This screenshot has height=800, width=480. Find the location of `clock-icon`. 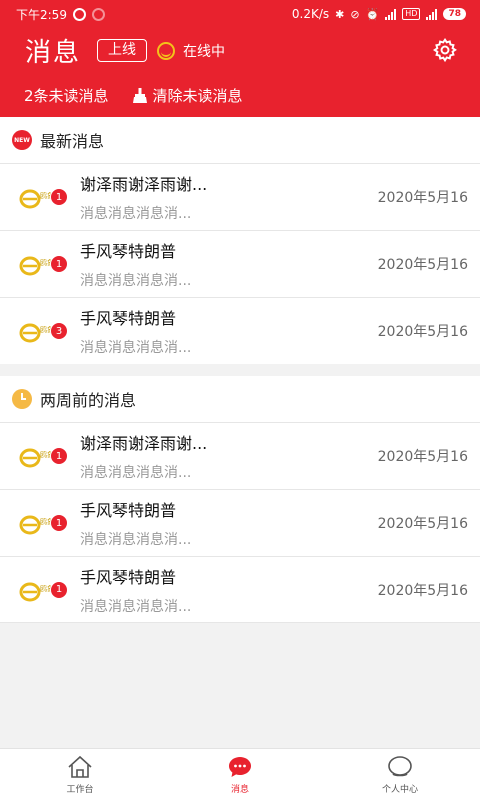

clock-icon is located at coordinates (22, 399).